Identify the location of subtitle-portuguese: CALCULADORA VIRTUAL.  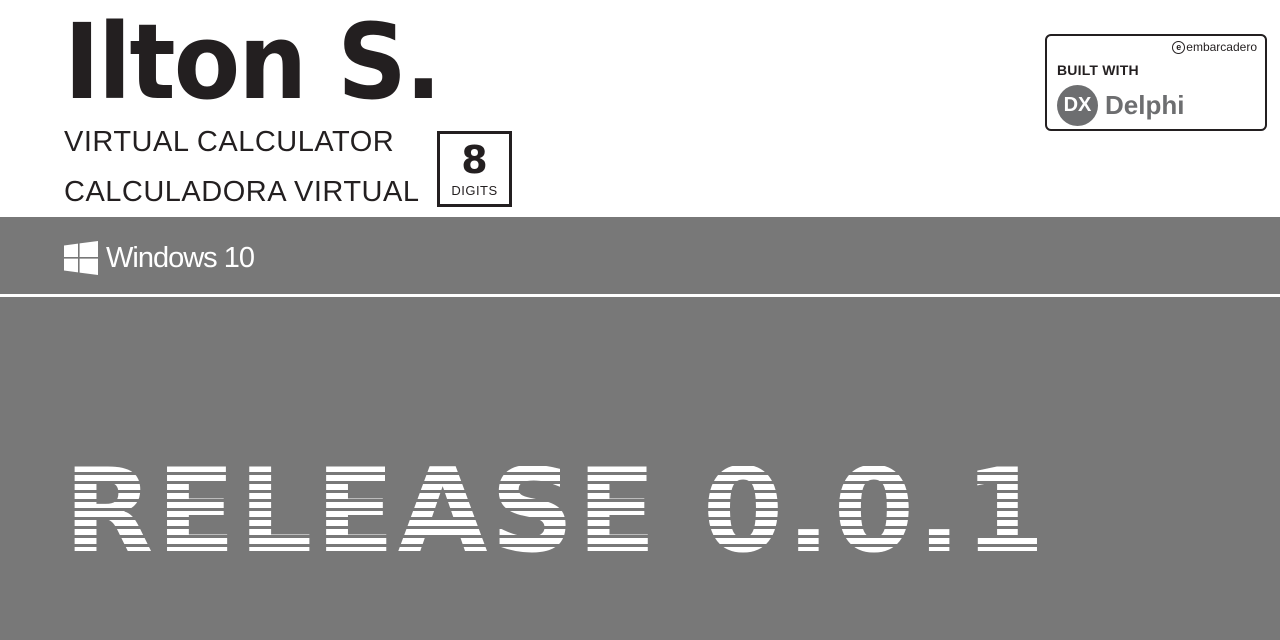
(242, 192).